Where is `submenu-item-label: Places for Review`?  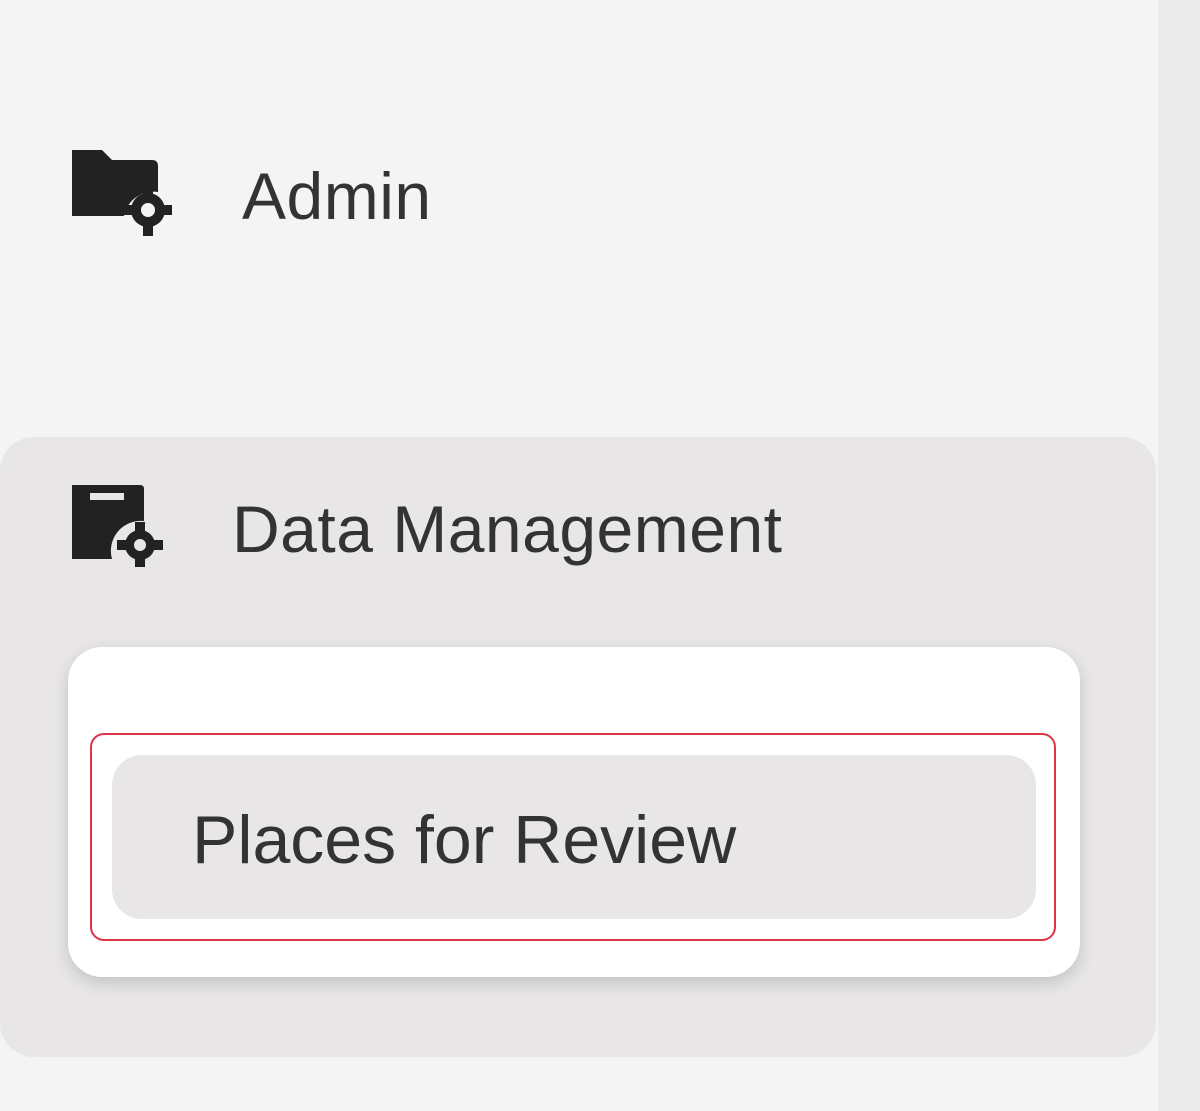
submenu-item-label: Places for Review is located at coordinates (464, 840).